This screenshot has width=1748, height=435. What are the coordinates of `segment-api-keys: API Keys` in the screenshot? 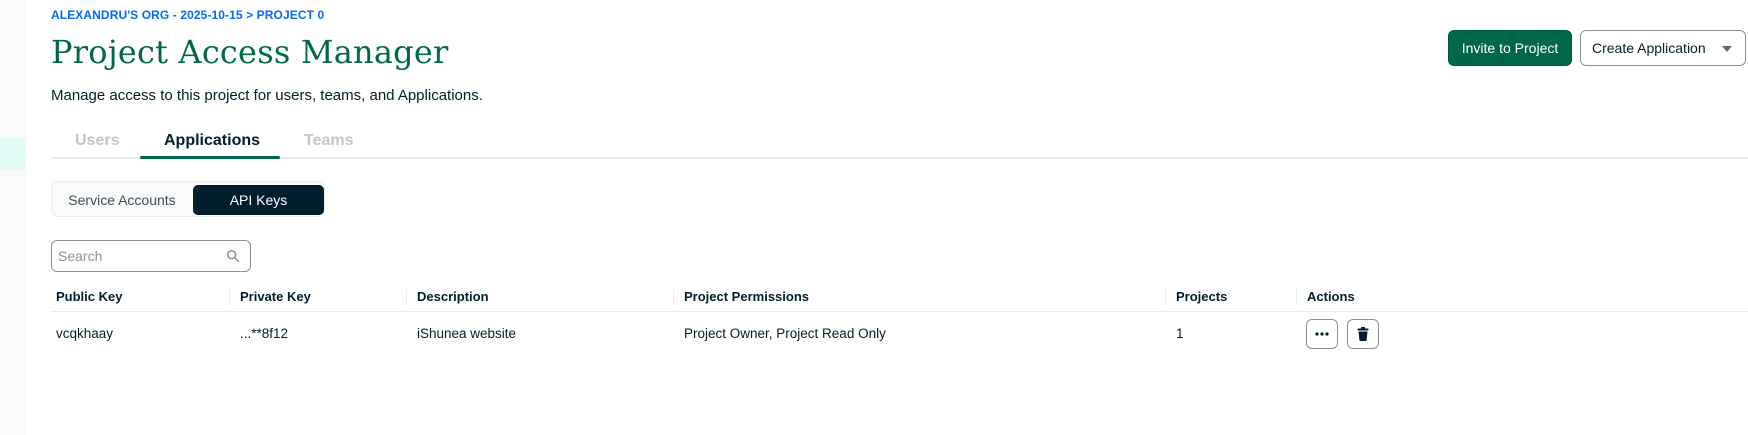 It's located at (258, 200).